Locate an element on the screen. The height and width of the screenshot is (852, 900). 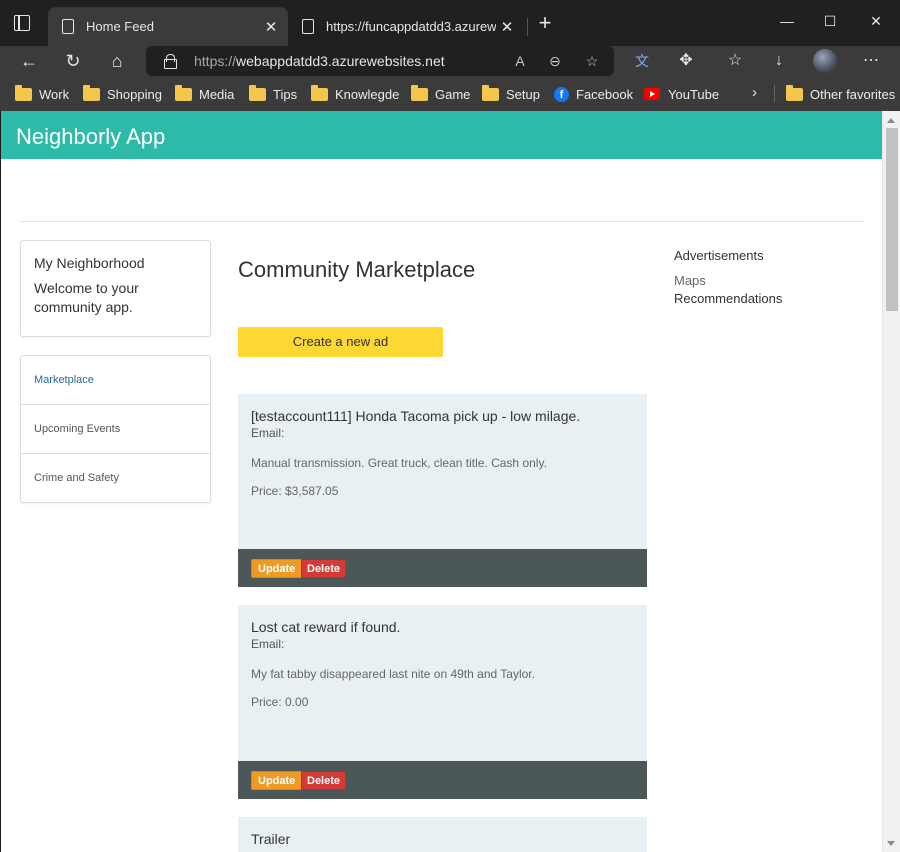
maps-link: Maps is located at coordinates (728, 281).